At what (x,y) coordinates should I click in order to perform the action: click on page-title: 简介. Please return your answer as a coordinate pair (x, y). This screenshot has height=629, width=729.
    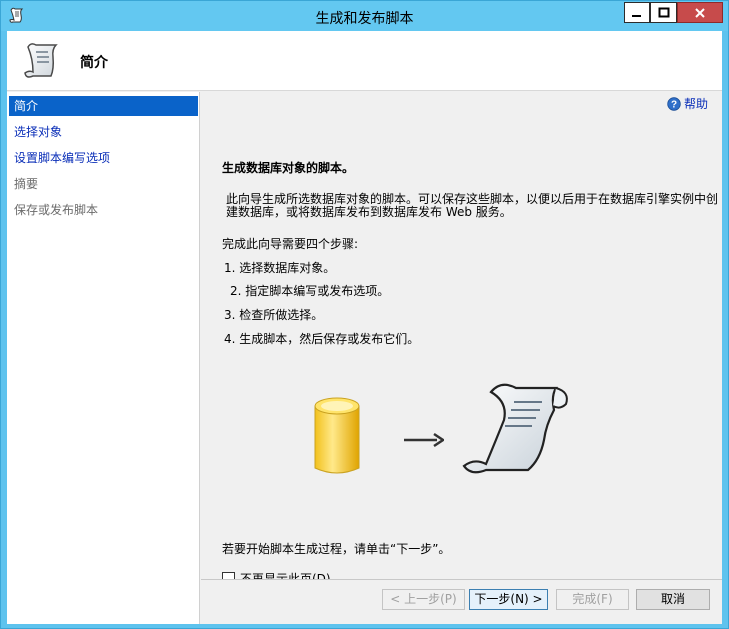
    Looking at the image, I should click on (94, 63).